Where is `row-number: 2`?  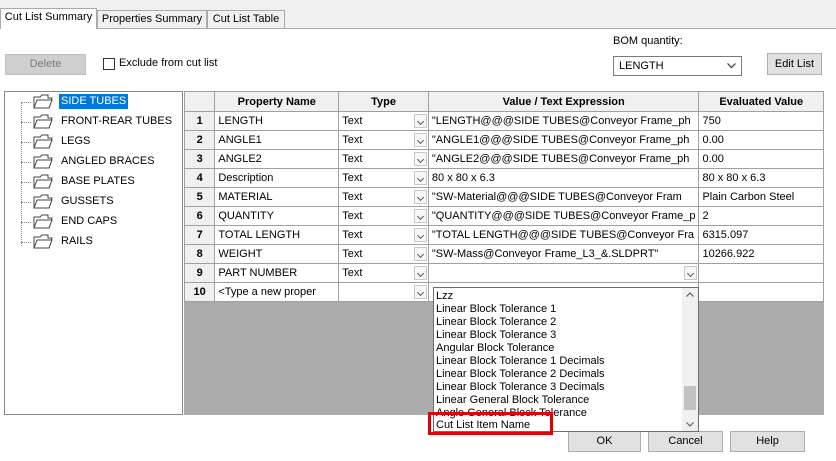 row-number: 2 is located at coordinates (199, 140).